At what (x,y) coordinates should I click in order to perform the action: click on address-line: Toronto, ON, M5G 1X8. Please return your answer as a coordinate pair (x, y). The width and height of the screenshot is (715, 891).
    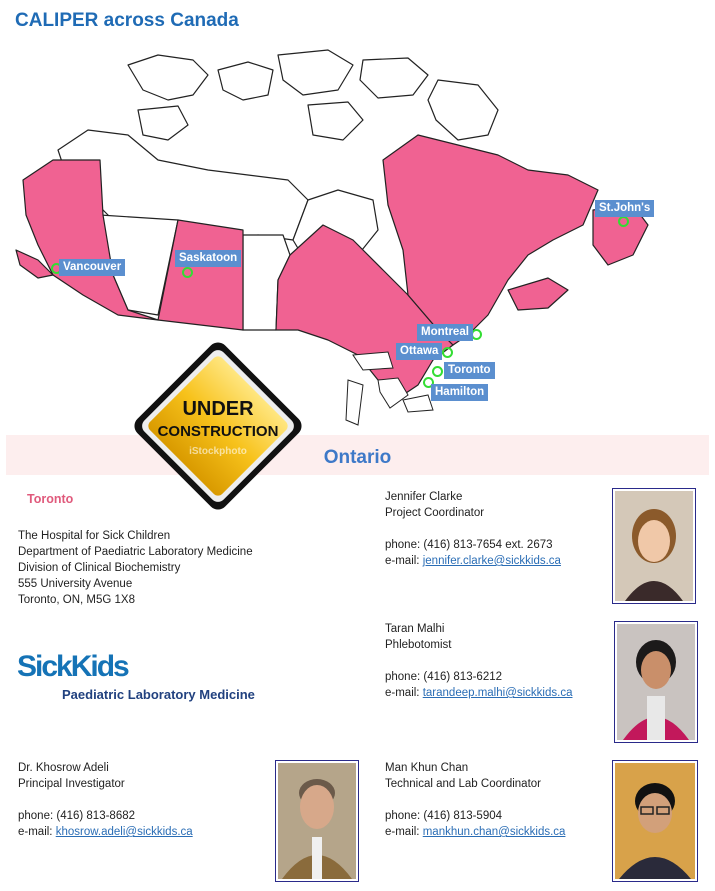
    Looking at the image, I should click on (76, 600).